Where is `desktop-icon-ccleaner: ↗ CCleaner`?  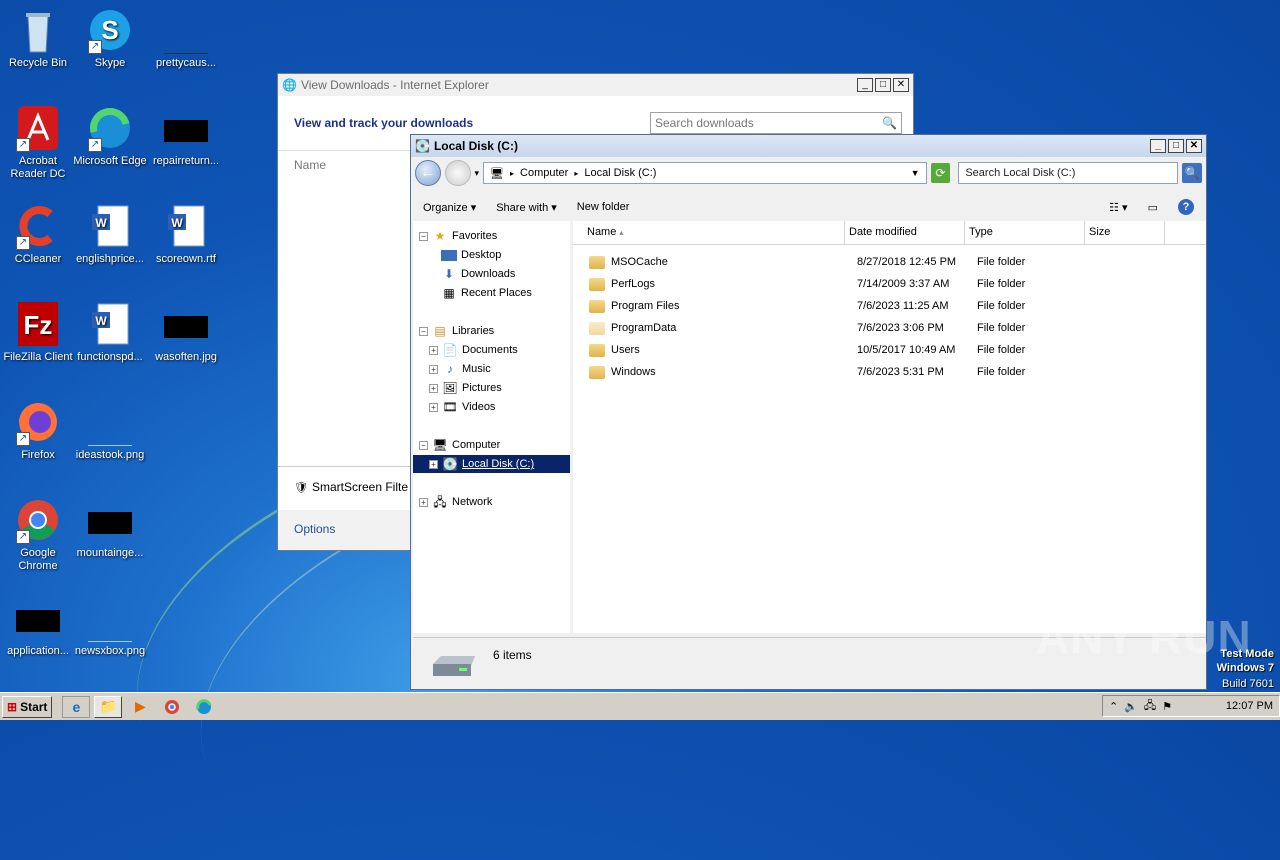 desktop-icon-ccleaner: ↗ CCleaner is located at coordinates (38, 235).